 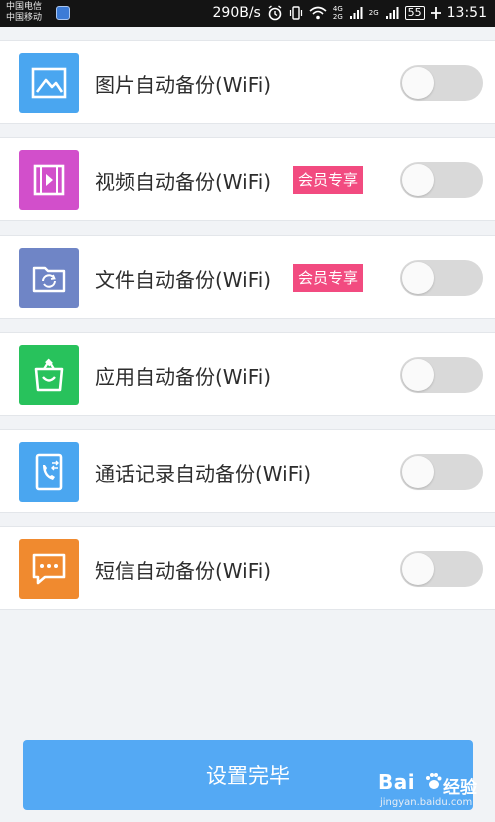 What do you see at coordinates (466, 13) in the screenshot?
I see `clock-time: 13:51` at bounding box center [466, 13].